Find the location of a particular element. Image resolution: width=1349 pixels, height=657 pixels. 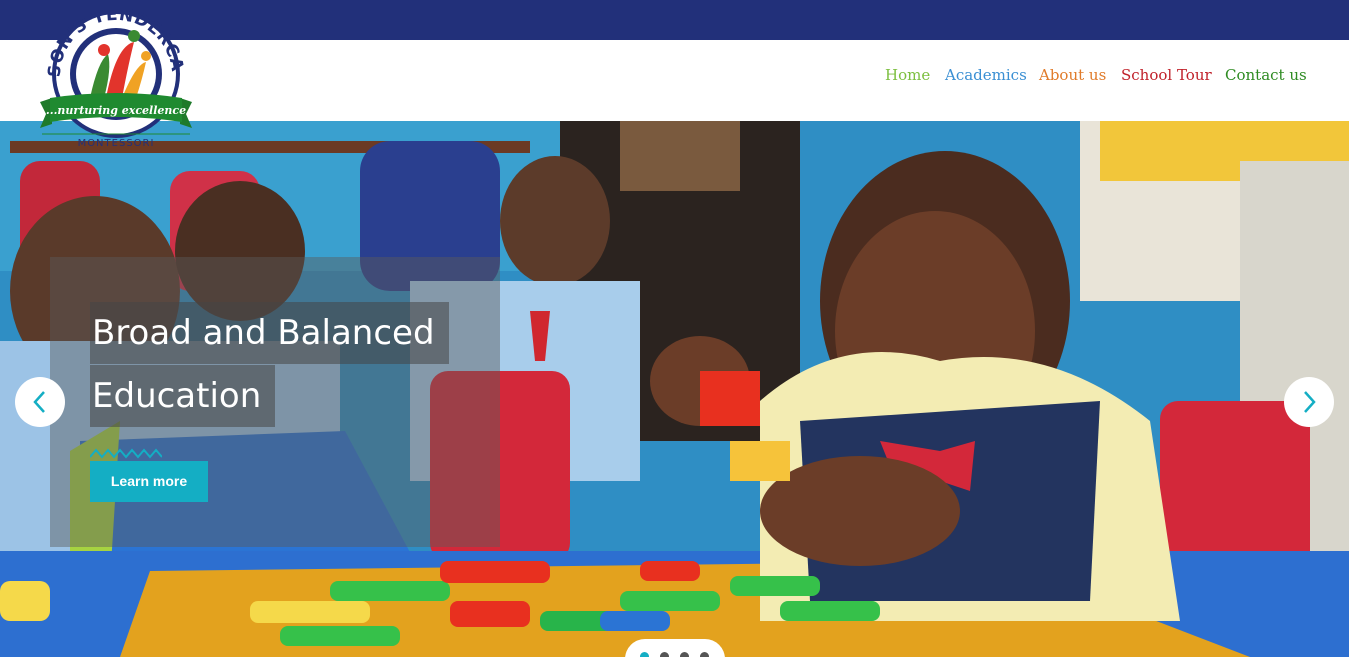

learn-more-button: Learn more is located at coordinates (149, 481).